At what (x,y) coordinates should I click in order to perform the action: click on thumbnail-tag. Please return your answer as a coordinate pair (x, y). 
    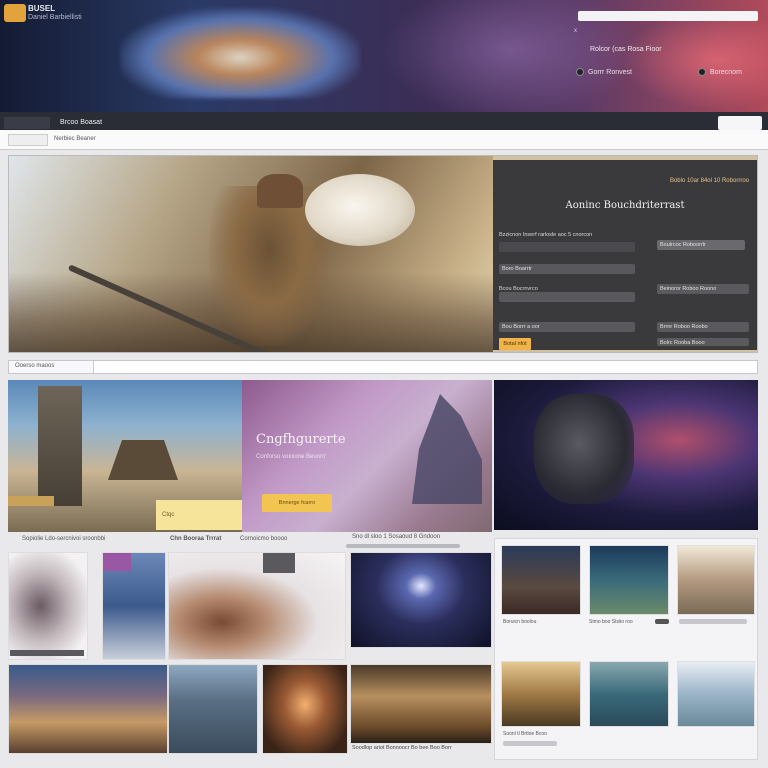
    Looking at the image, I should click on (117, 562).